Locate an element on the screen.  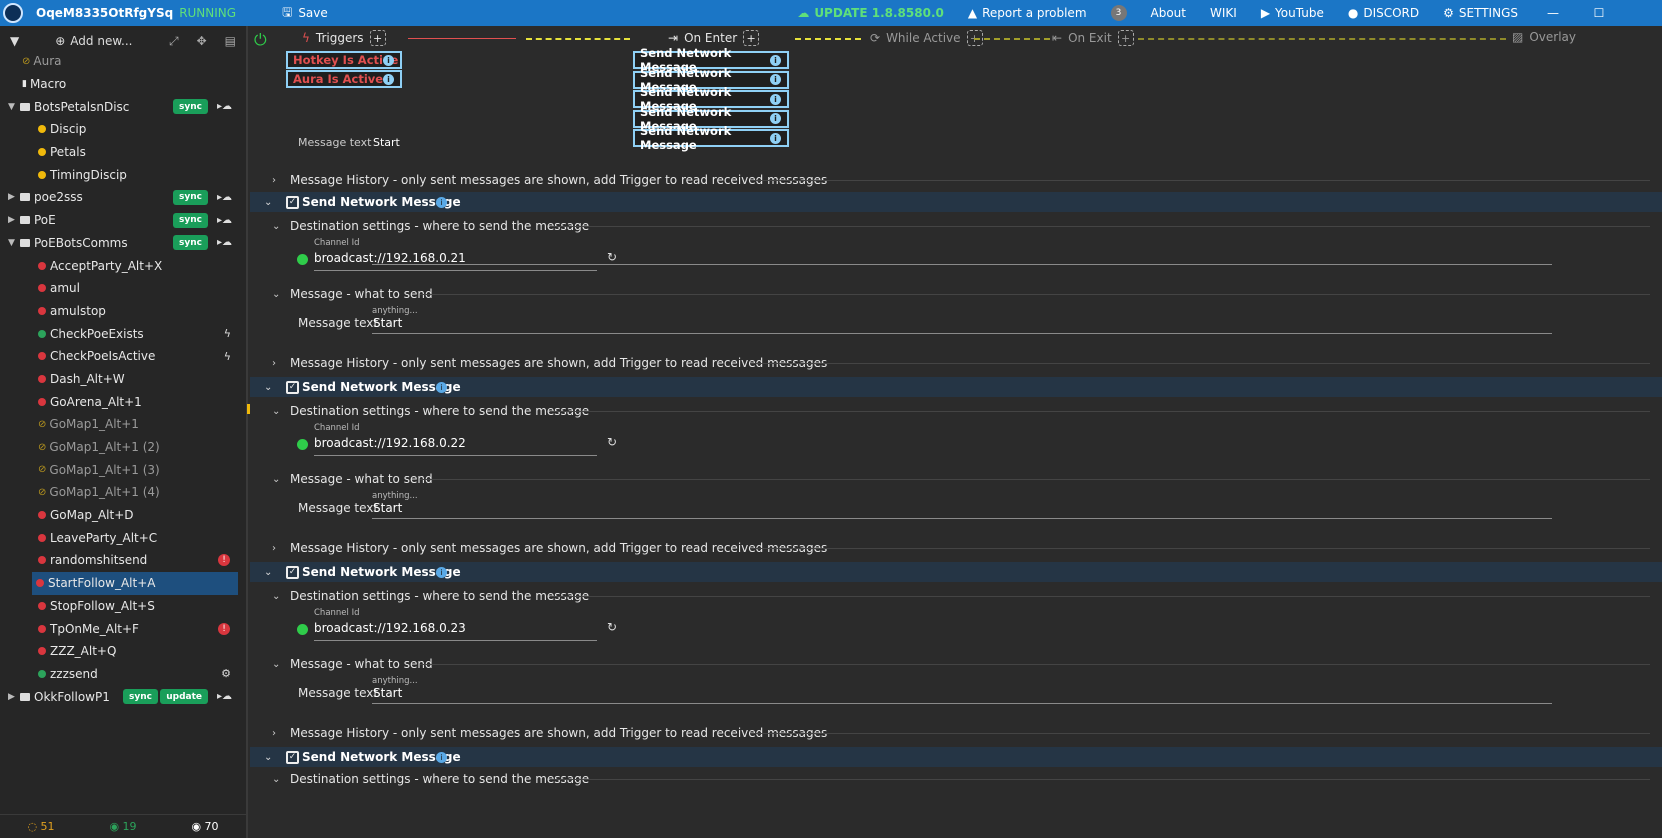
update-button: ☁ UPDATE 1.8.8580.0 is located at coordinates (870, 13).